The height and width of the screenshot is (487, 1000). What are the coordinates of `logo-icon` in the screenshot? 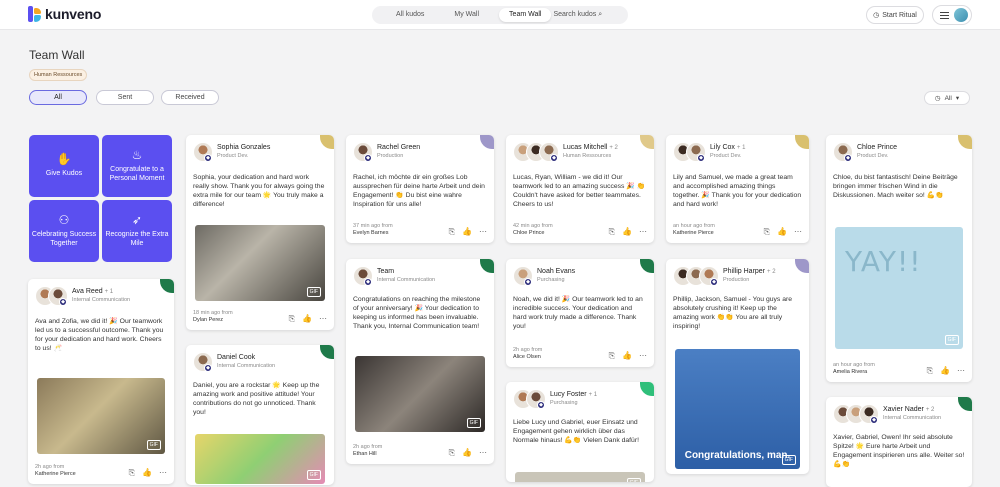 It's located at (35, 14).